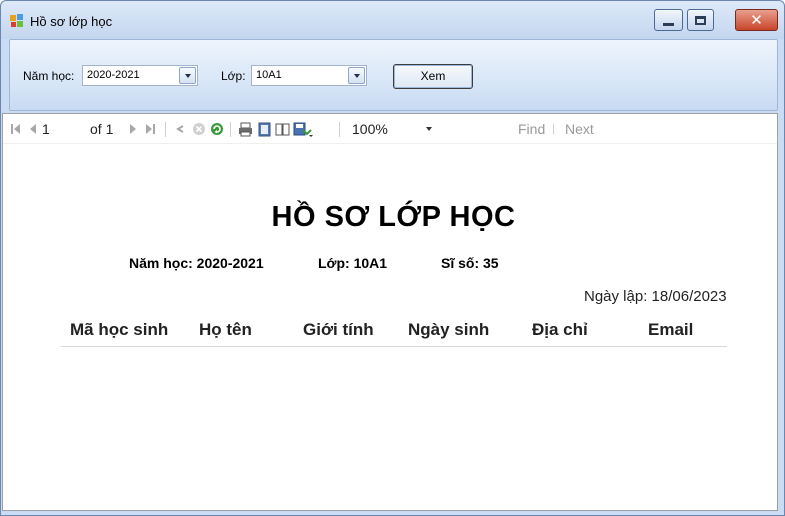  Describe the element at coordinates (119, 329) in the screenshot. I see `column-header-student-id: Mã học sinh` at that location.